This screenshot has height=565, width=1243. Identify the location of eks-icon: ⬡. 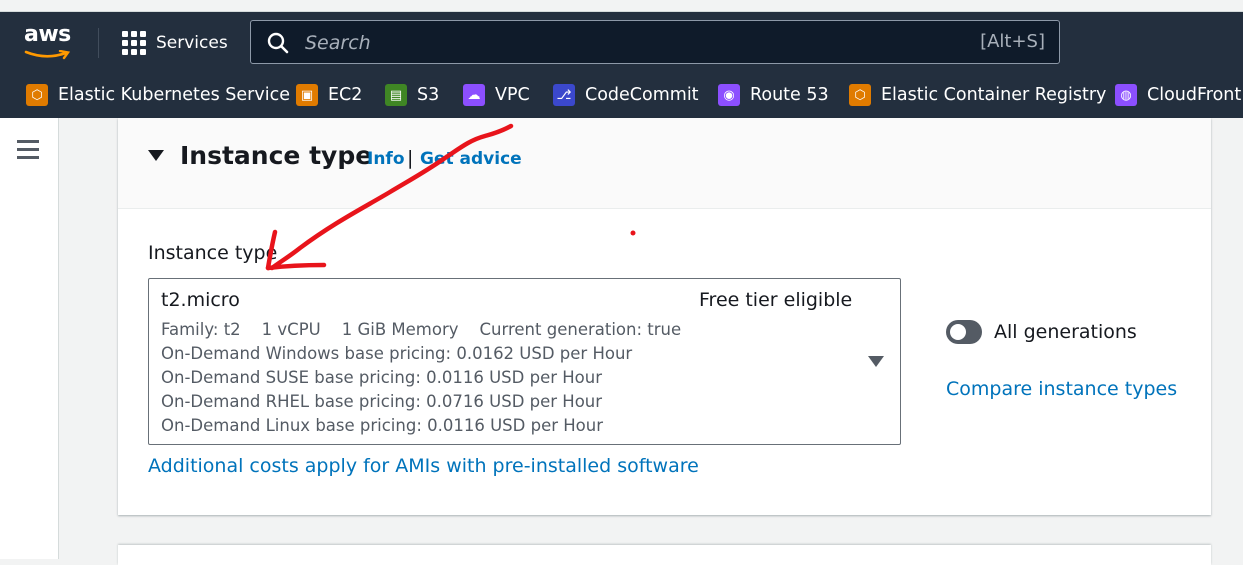
(37, 95).